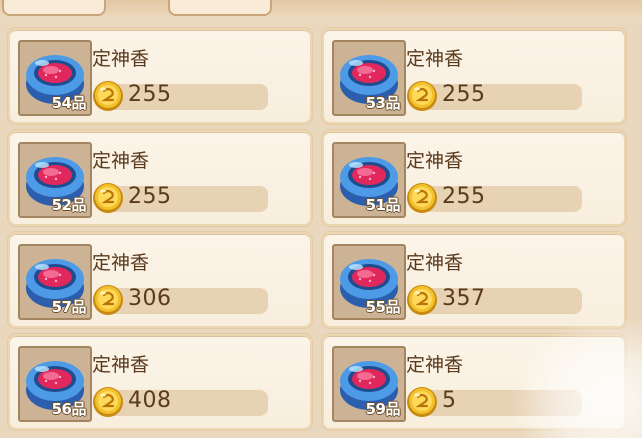 This screenshot has height=438, width=642. I want to click on item-grade: 52品, so click(69, 205).